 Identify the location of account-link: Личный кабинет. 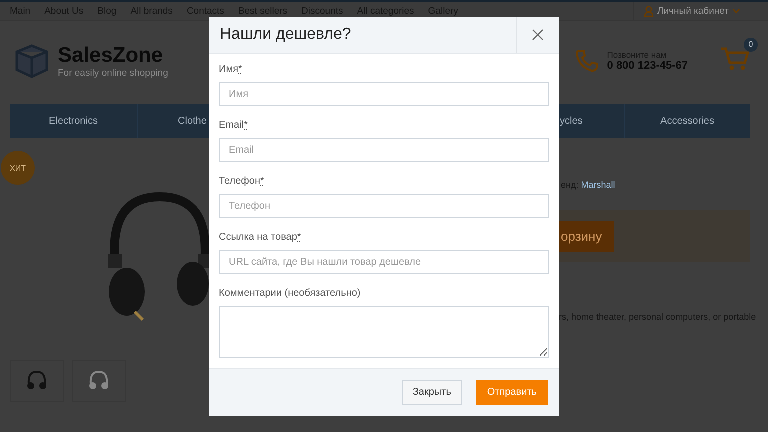
(700, 11).